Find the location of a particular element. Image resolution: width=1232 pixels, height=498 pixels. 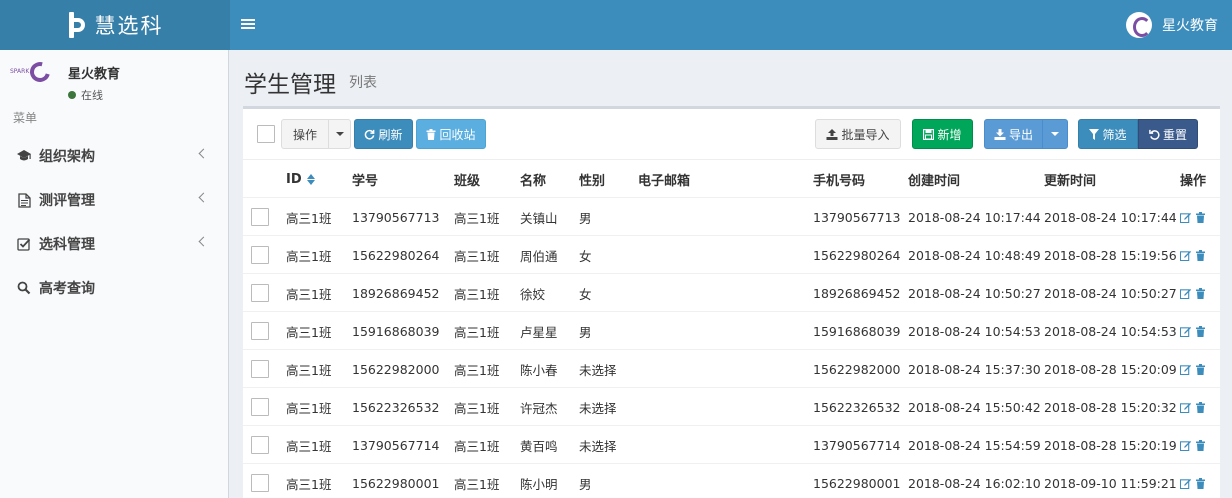

sidebar-item-organization: 组织架构 is located at coordinates (114, 156).